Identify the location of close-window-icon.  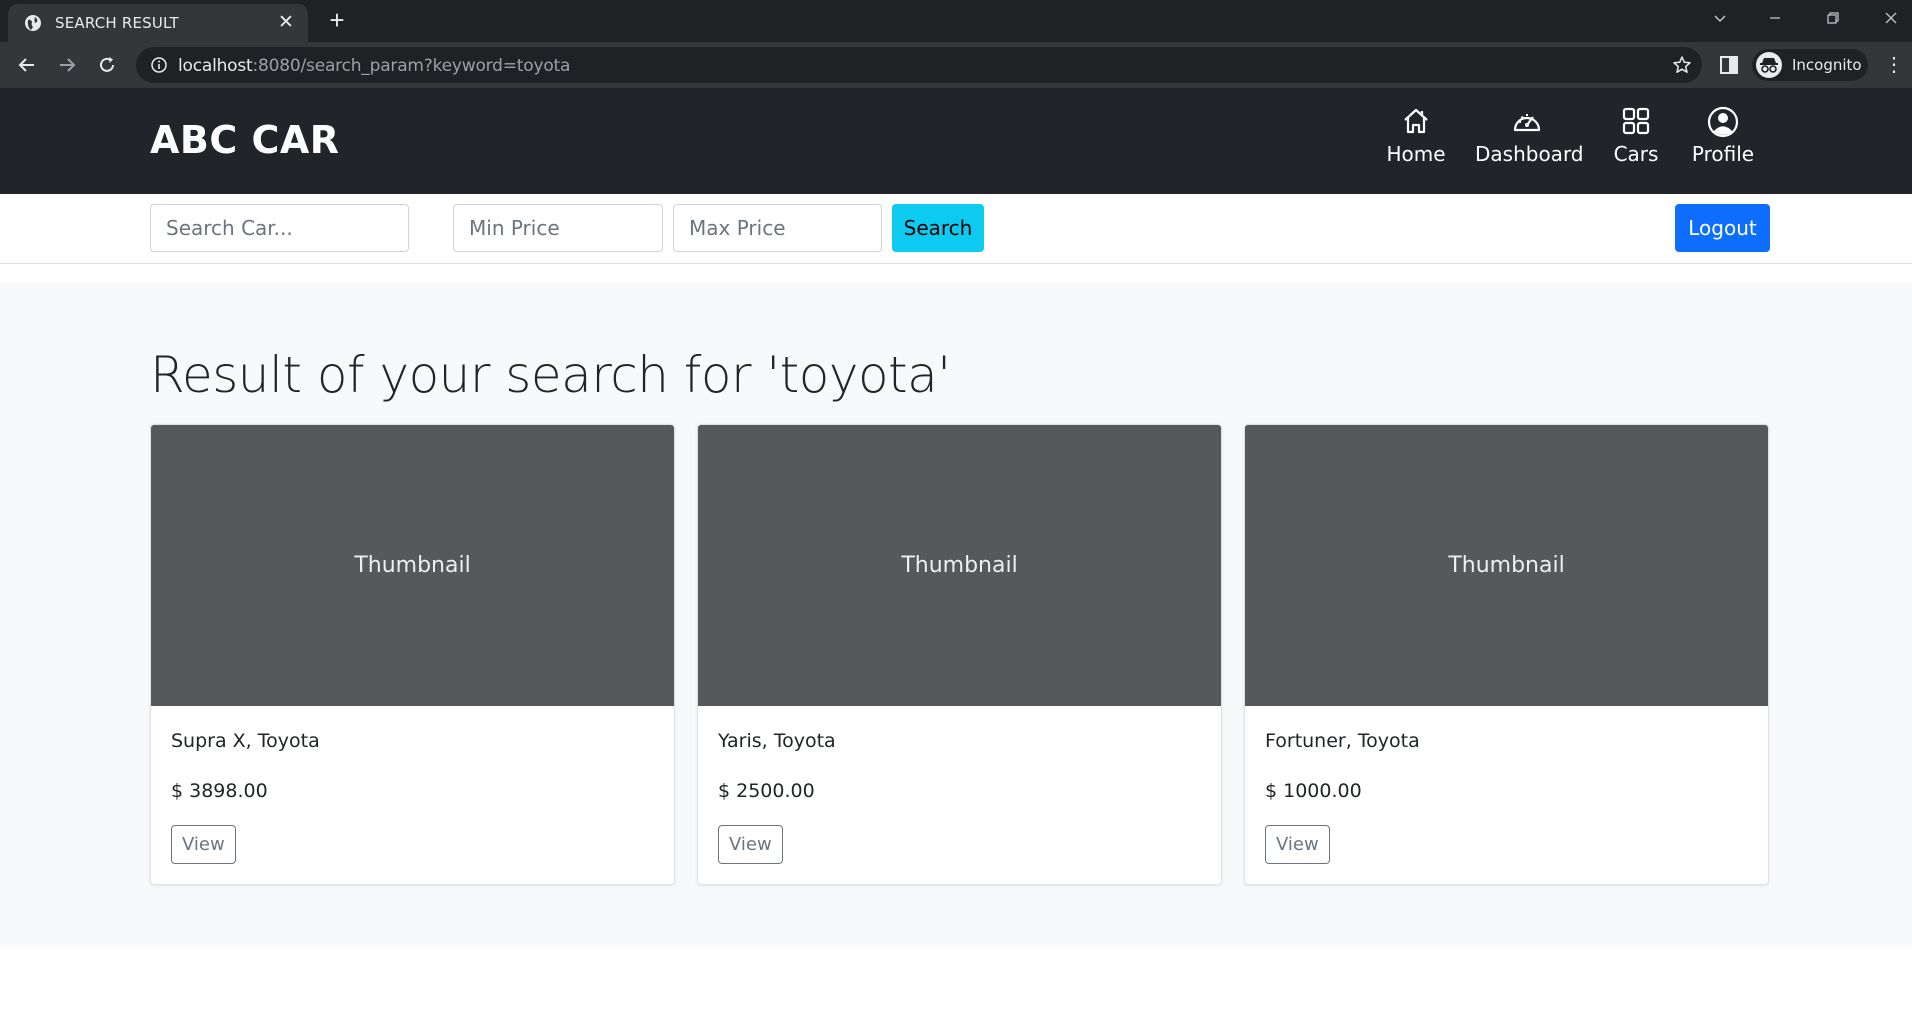
(1891, 21).